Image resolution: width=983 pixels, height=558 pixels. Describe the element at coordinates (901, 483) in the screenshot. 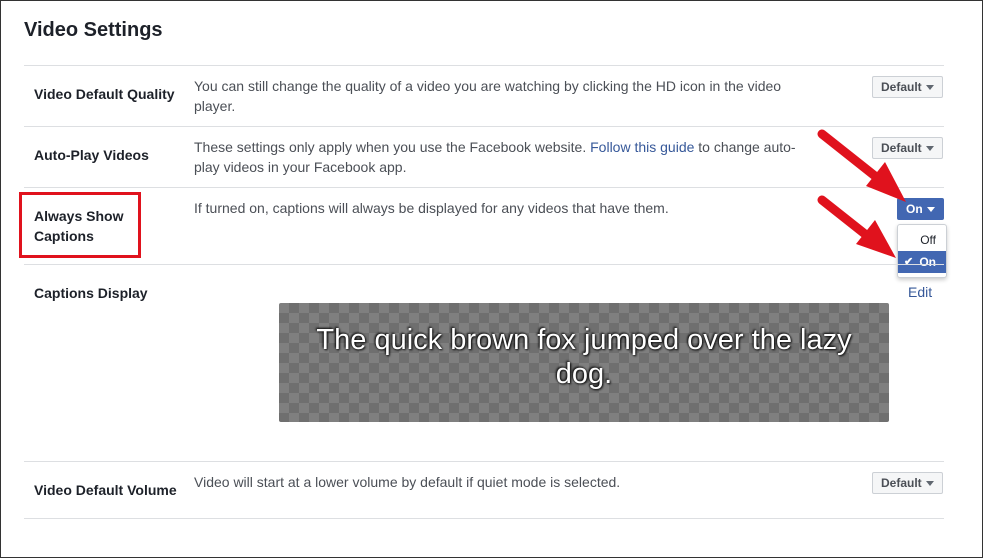

I see `video-volume-button-label: Default` at that location.